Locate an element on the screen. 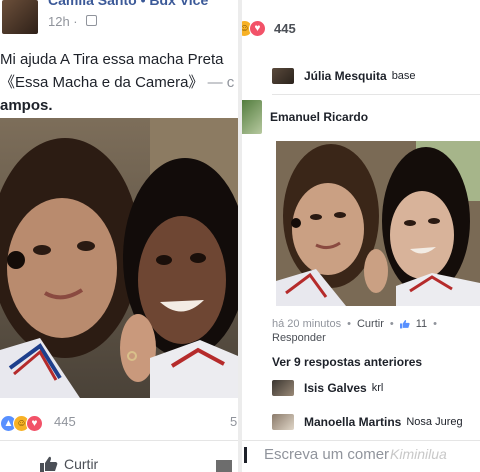 The image size is (480, 472). post-header: Camila Santo • Bdx Vice 12h · is located at coordinates (119, 20).